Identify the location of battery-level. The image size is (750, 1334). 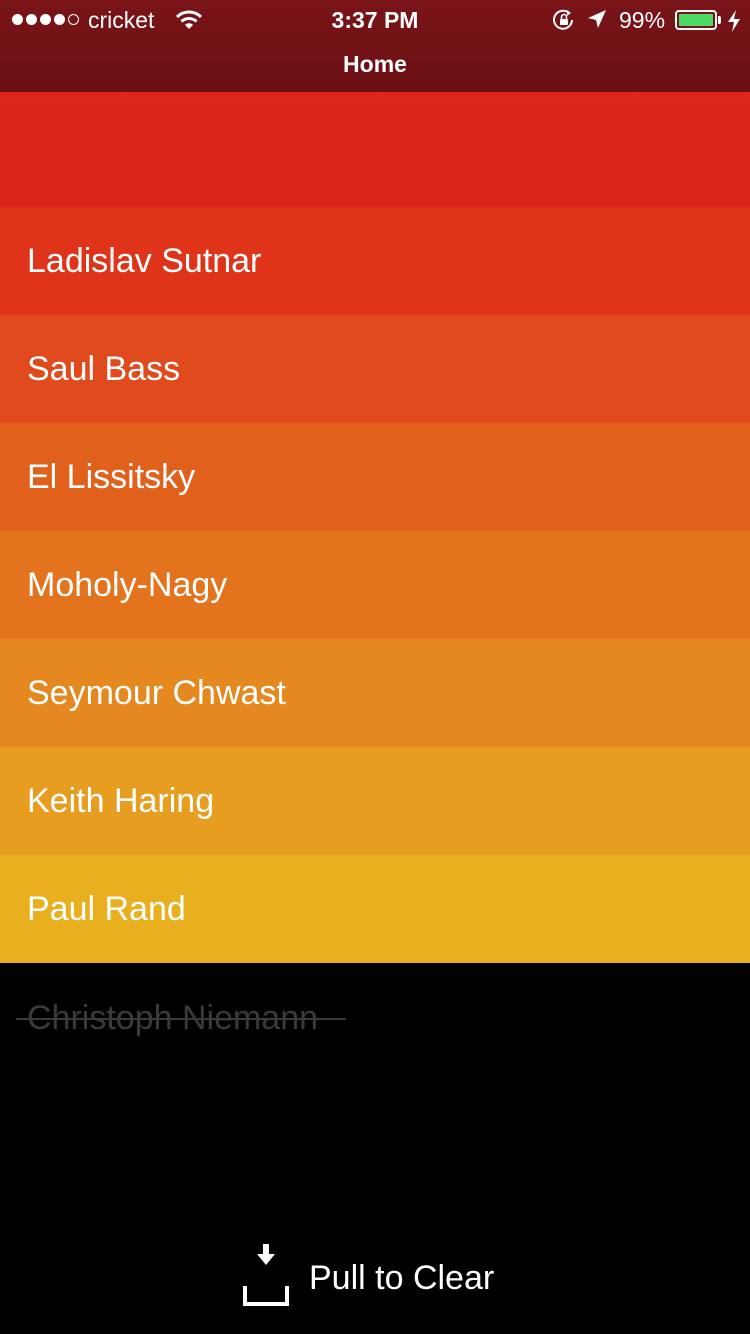
(696, 20).